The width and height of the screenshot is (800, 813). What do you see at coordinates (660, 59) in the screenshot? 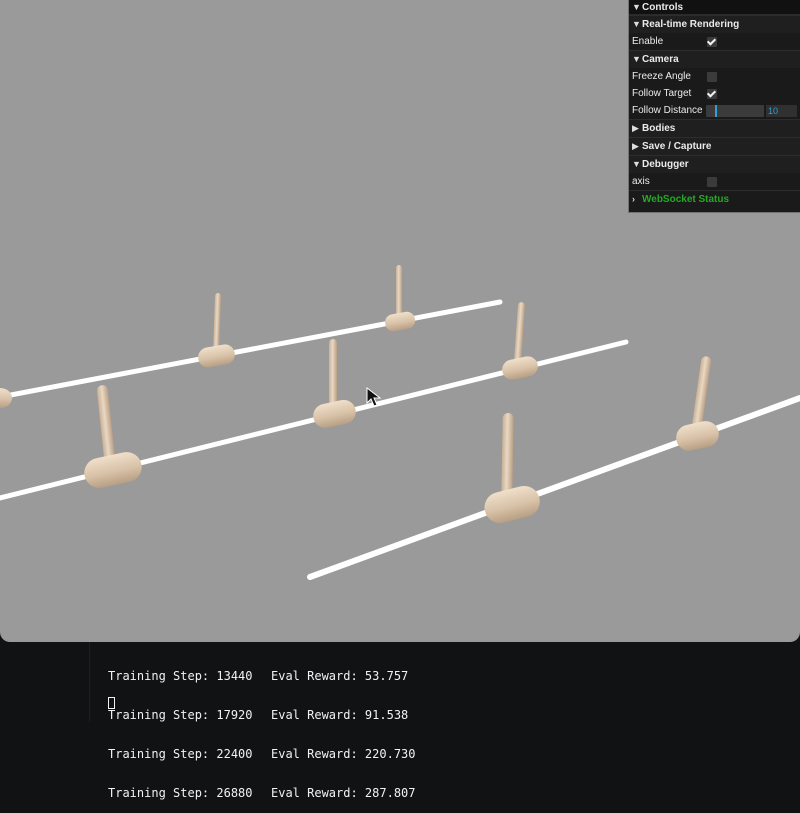
I see `camera-title: Camera` at bounding box center [660, 59].